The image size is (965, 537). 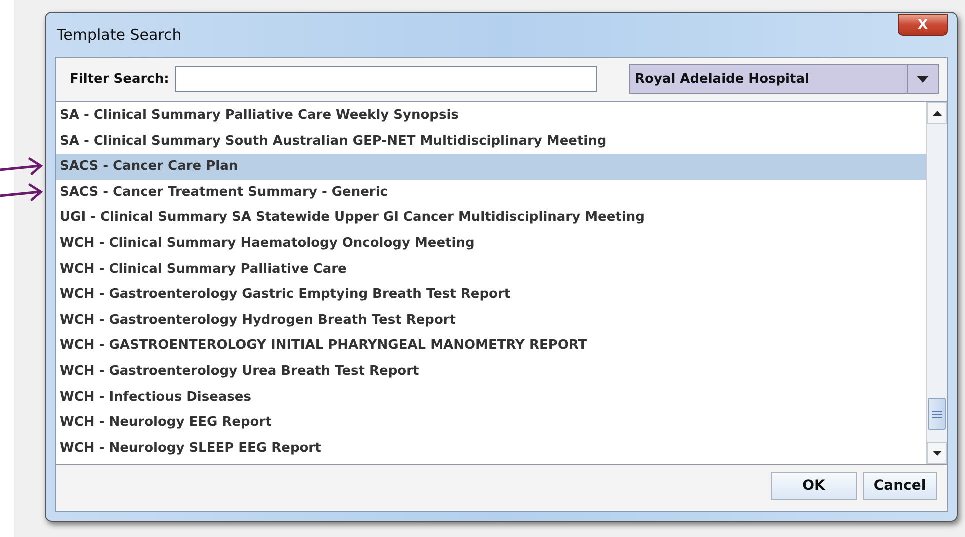 I want to click on scroll-down-icon, so click(x=937, y=453).